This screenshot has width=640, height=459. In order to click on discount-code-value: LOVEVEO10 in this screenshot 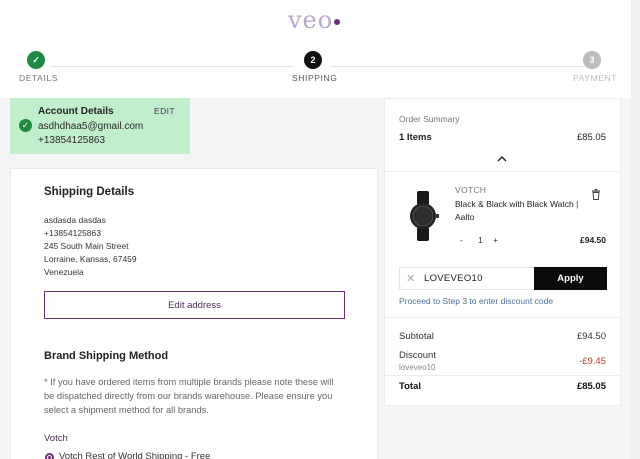, I will do `click(453, 278)`.